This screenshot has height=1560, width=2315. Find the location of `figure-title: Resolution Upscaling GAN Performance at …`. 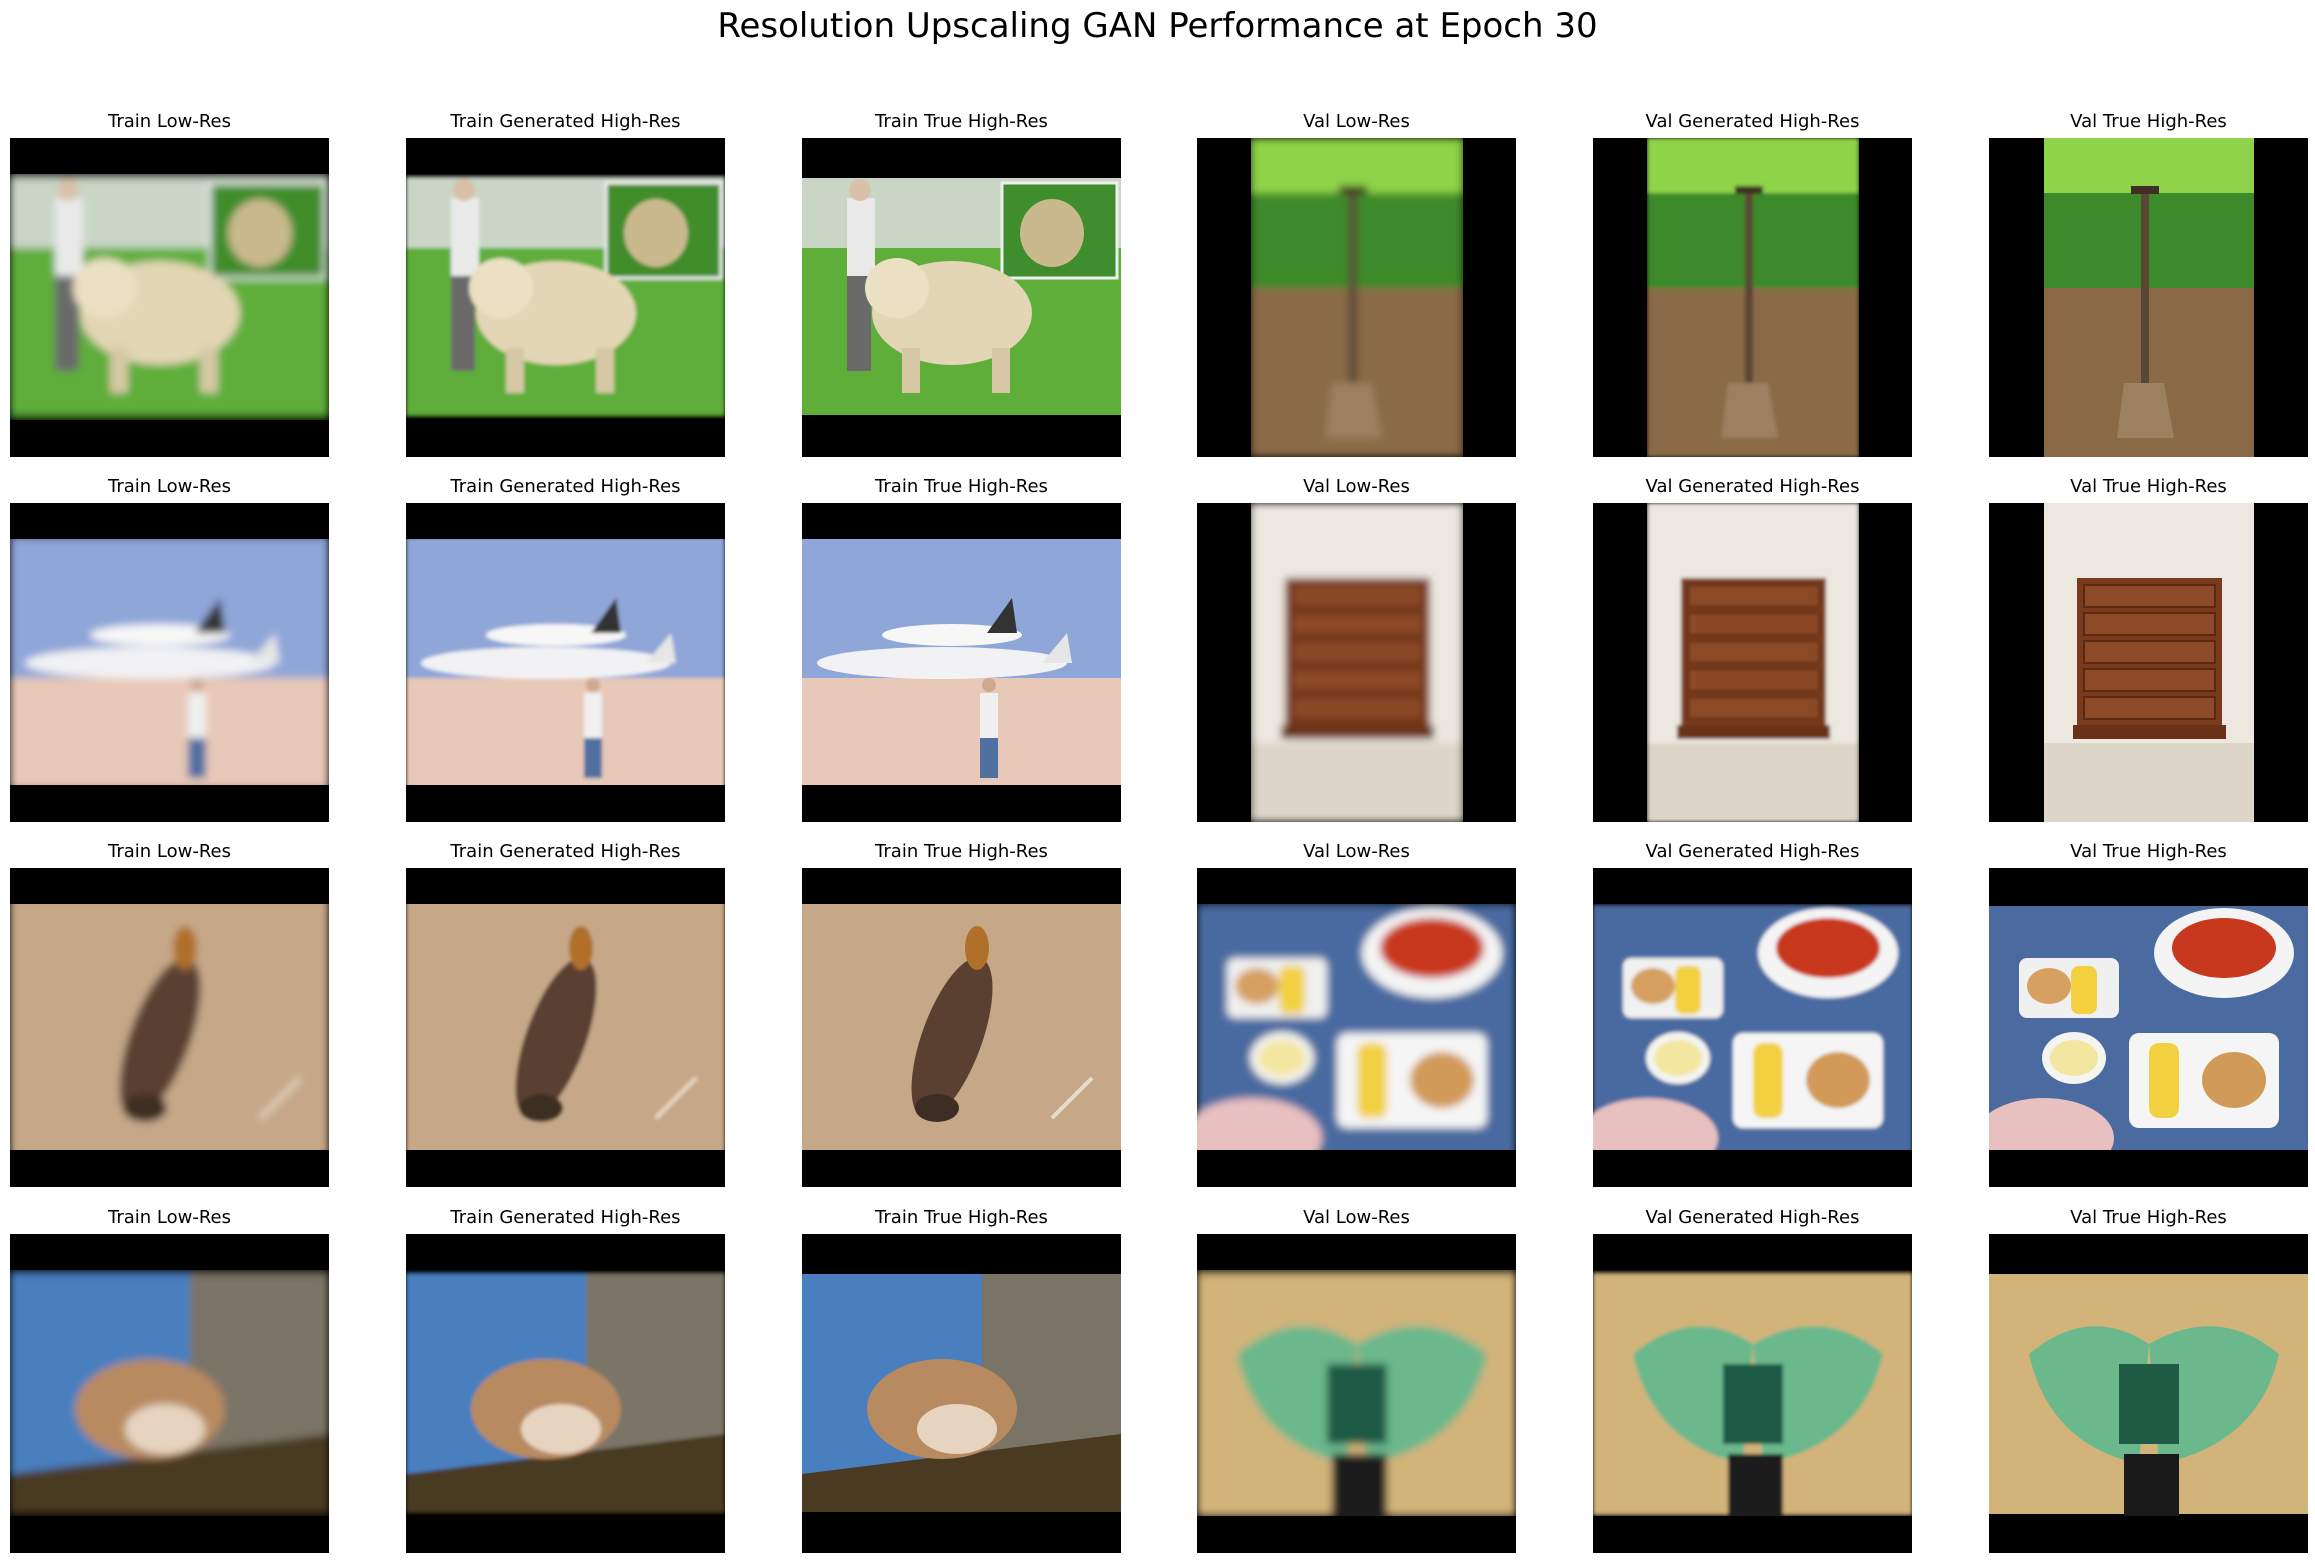

figure-title: Resolution Upscaling GAN Performance at … is located at coordinates (1157, 26).